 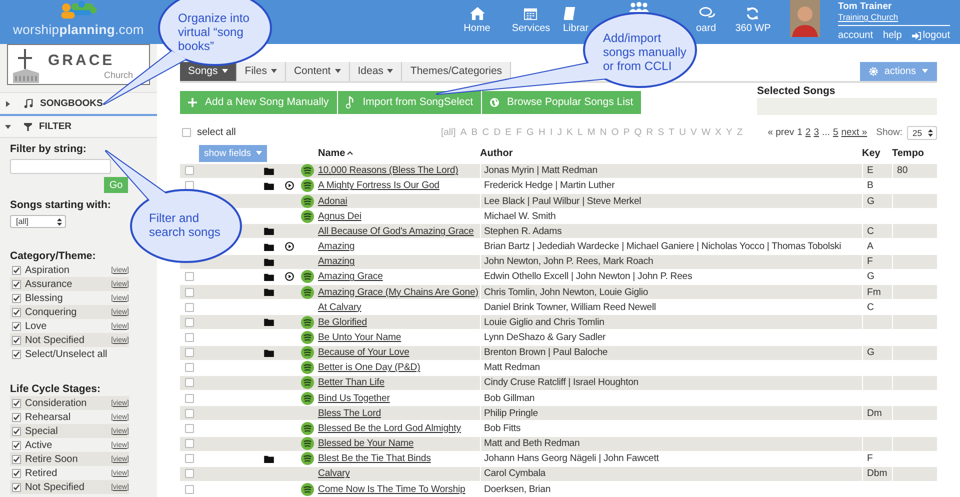 What do you see at coordinates (78, 127) in the screenshot?
I see `sidebar-section: FILTER` at bounding box center [78, 127].